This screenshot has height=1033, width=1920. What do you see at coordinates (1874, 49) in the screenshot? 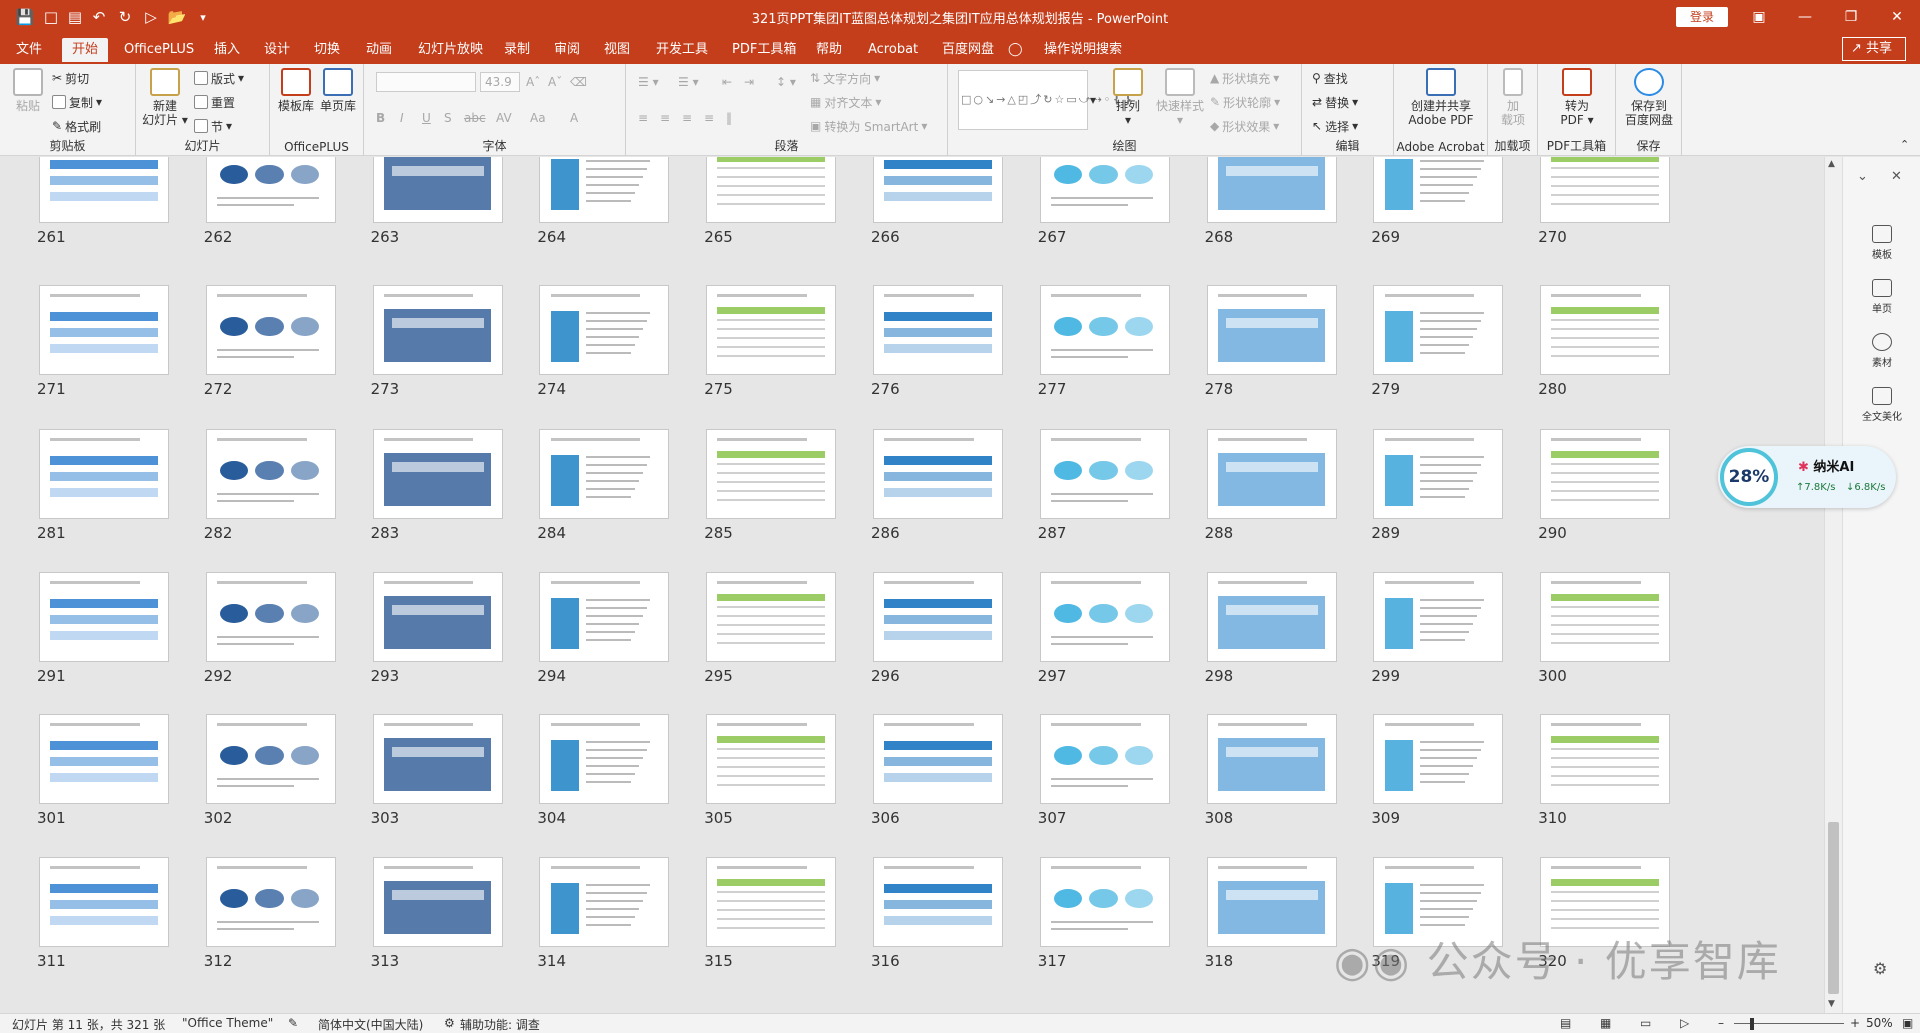
I see `share-button: ↗ 共享` at bounding box center [1874, 49].